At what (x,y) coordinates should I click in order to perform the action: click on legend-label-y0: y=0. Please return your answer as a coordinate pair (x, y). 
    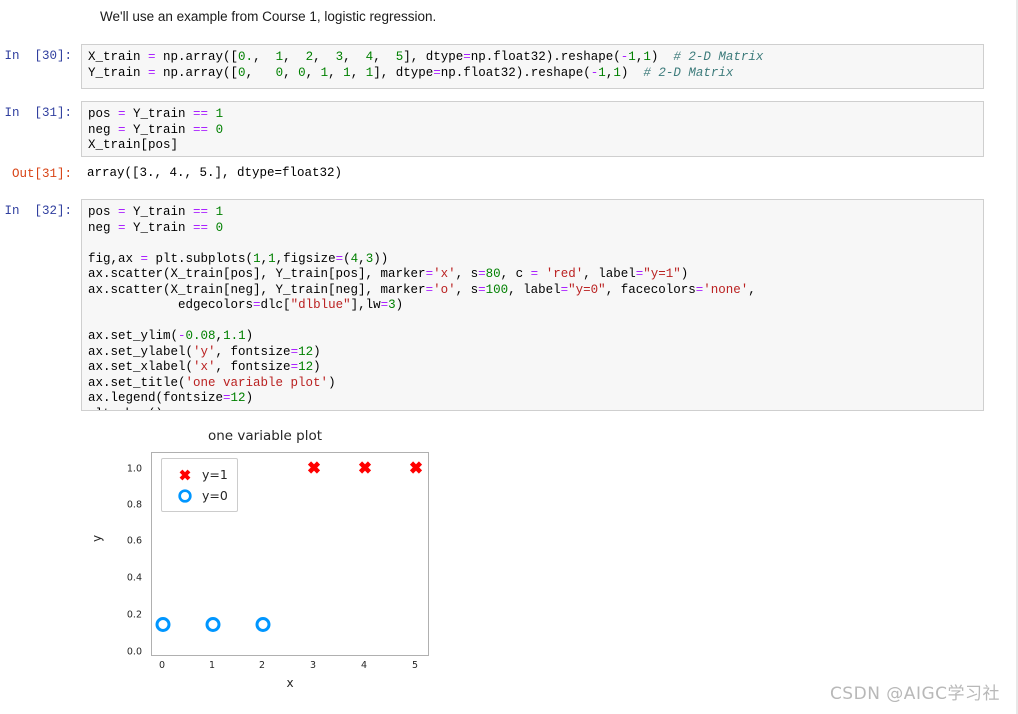
    Looking at the image, I should click on (215, 495).